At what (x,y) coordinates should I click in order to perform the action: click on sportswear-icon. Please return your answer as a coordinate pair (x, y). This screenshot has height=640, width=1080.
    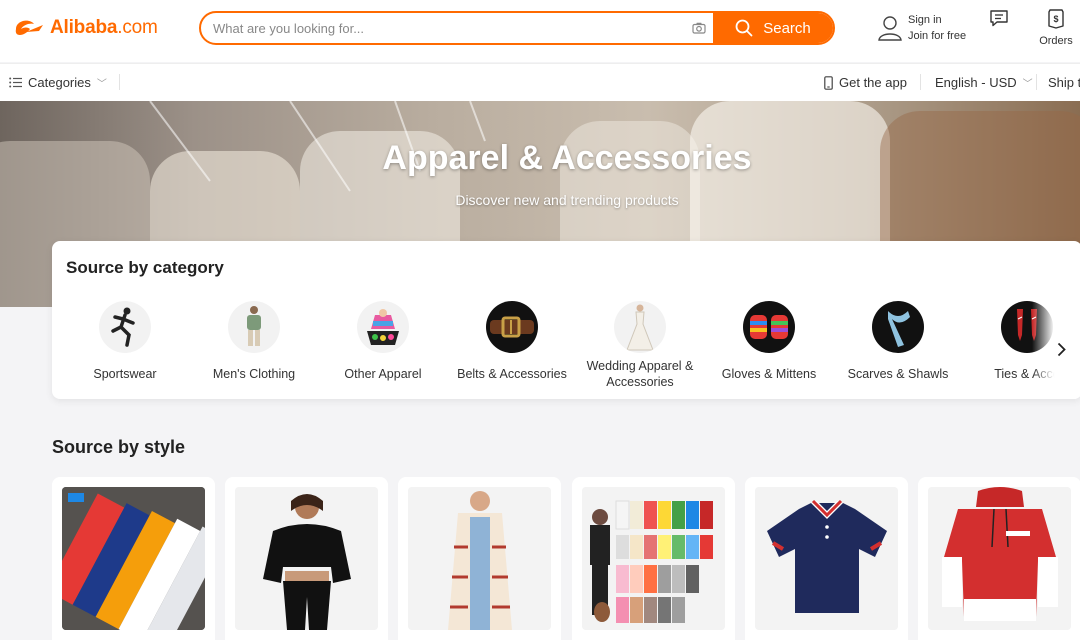
    Looking at the image, I should click on (125, 327).